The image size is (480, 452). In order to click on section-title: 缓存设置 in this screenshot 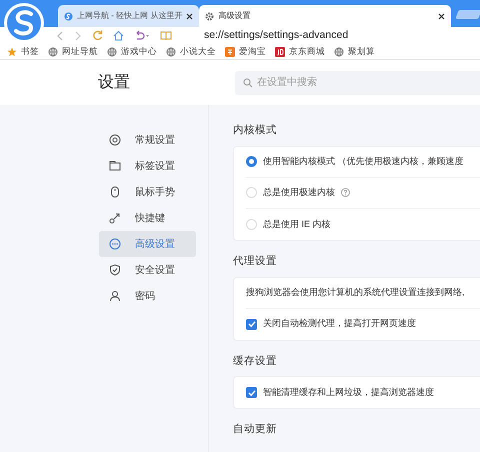, I will do `click(255, 361)`.